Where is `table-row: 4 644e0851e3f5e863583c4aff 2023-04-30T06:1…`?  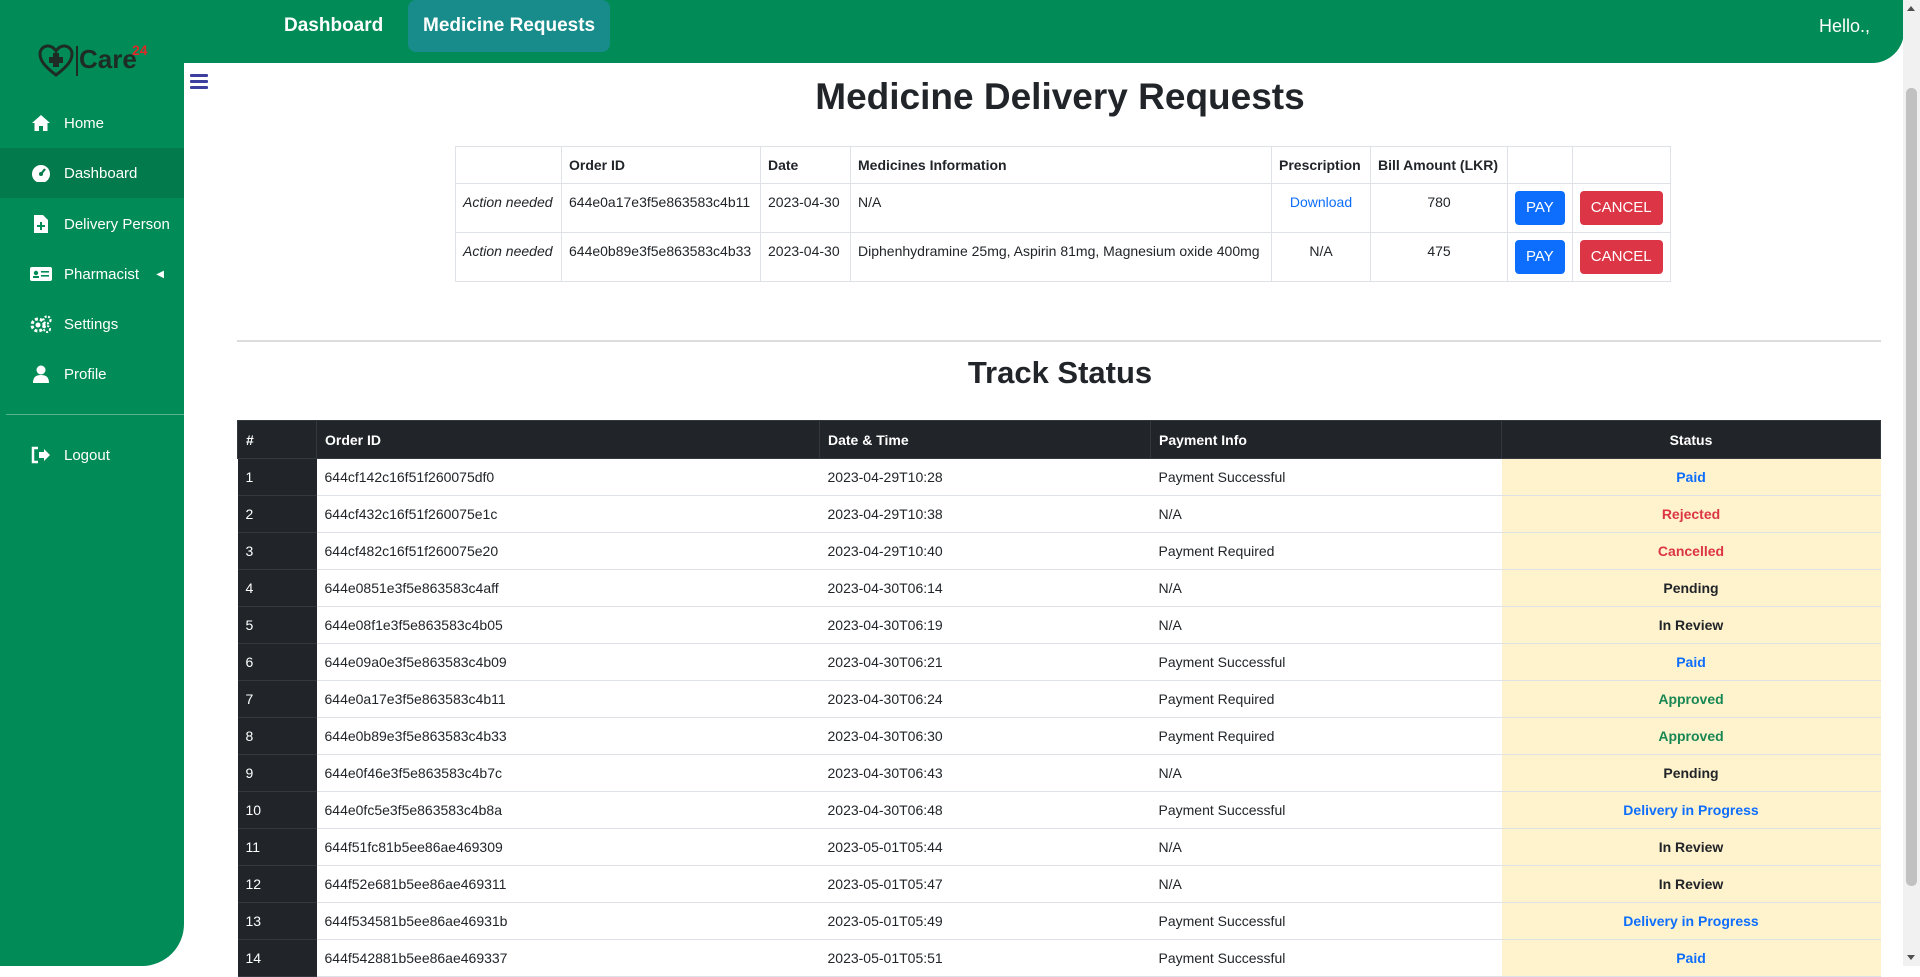
table-row: 4 644e0851e3f5e863583c4aff 2023-04-30T06:1… is located at coordinates (1059, 588).